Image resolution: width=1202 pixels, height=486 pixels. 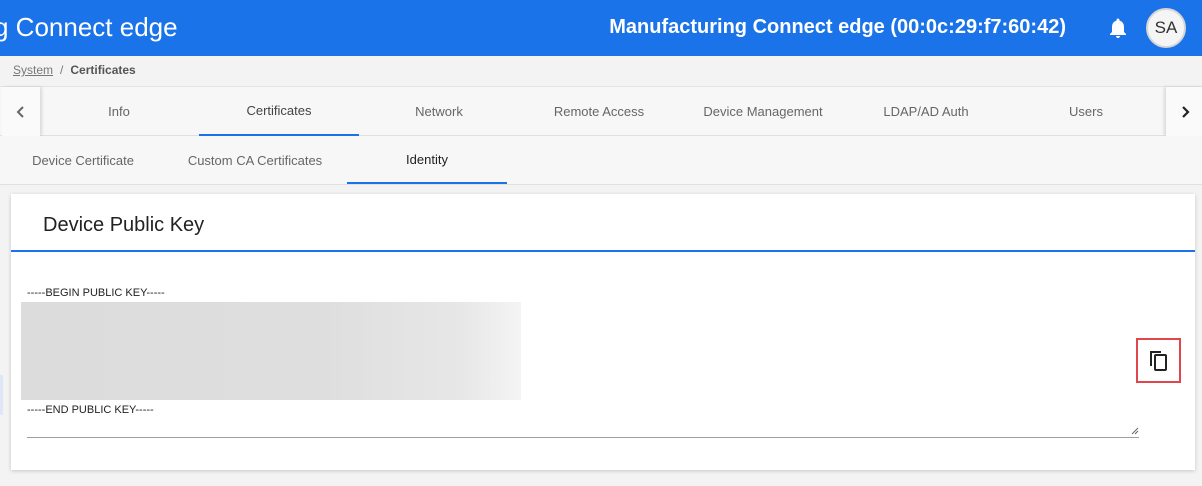 I want to click on subtab-identity: Identity, so click(x=427, y=160).